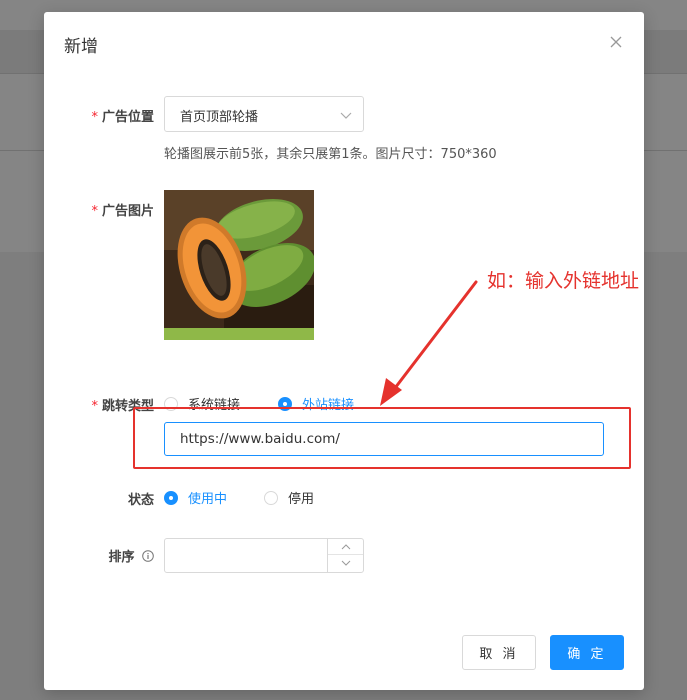  What do you see at coordinates (127, 211) in the screenshot?
I see `ad-image-label-text: 广告图片` at bounding box center [127, 211].